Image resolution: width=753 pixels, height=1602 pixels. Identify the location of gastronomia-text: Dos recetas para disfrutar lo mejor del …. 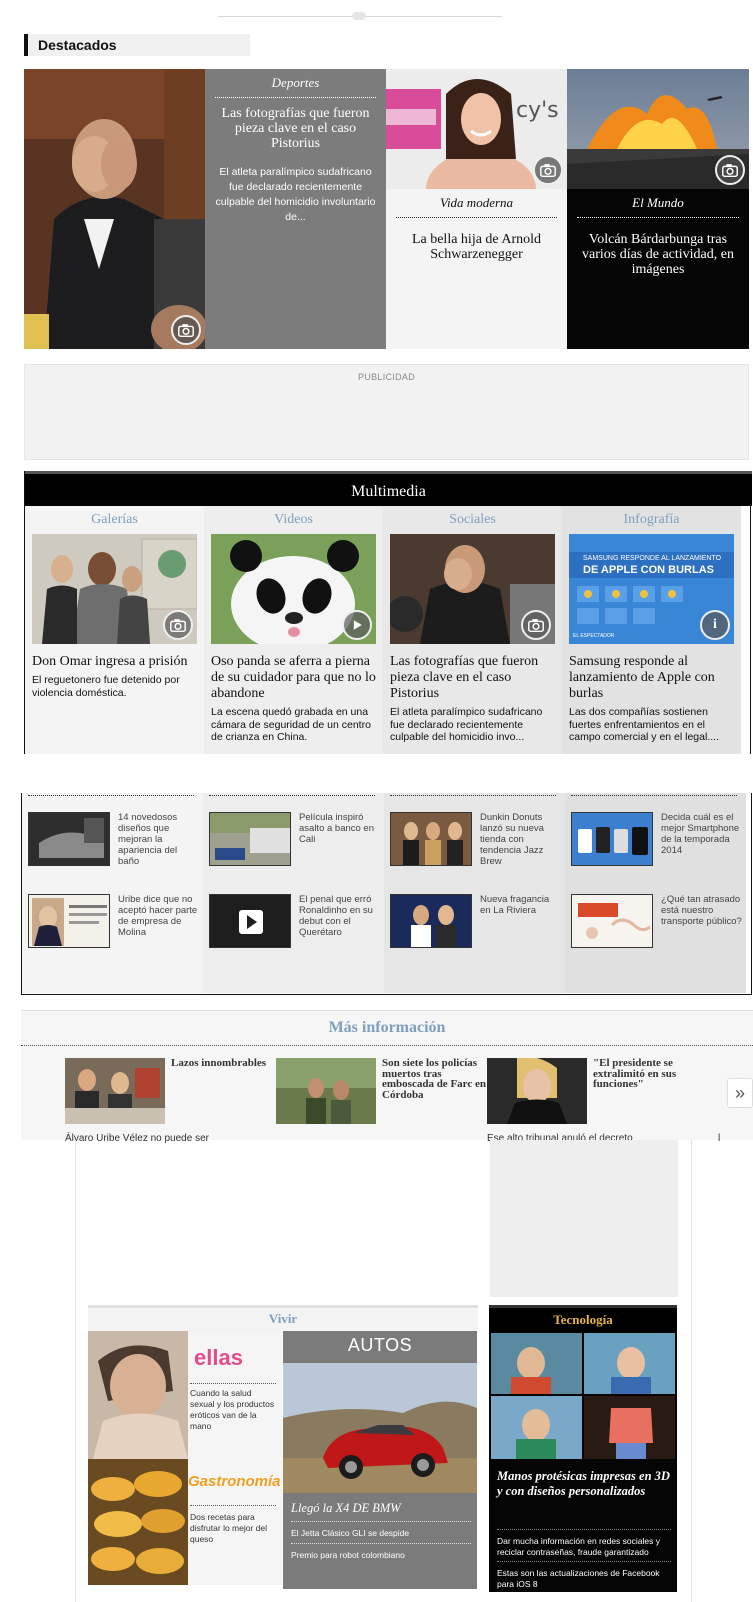
(234, 1528).